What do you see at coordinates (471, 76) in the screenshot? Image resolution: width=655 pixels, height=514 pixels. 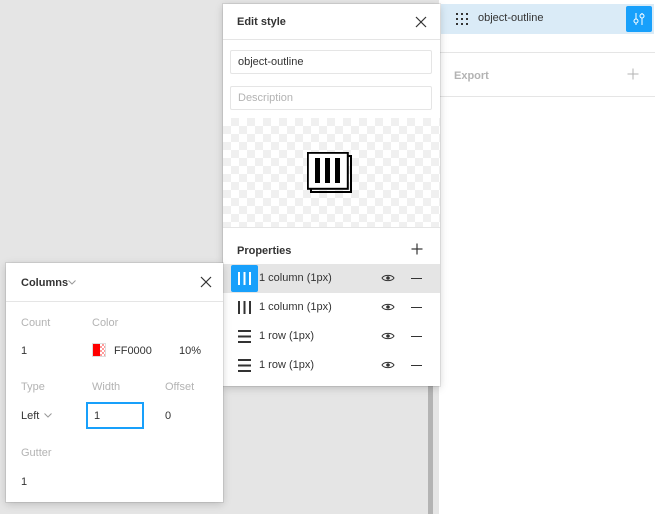 I see `export-section-title: Export` at bounding box center [471, 76].